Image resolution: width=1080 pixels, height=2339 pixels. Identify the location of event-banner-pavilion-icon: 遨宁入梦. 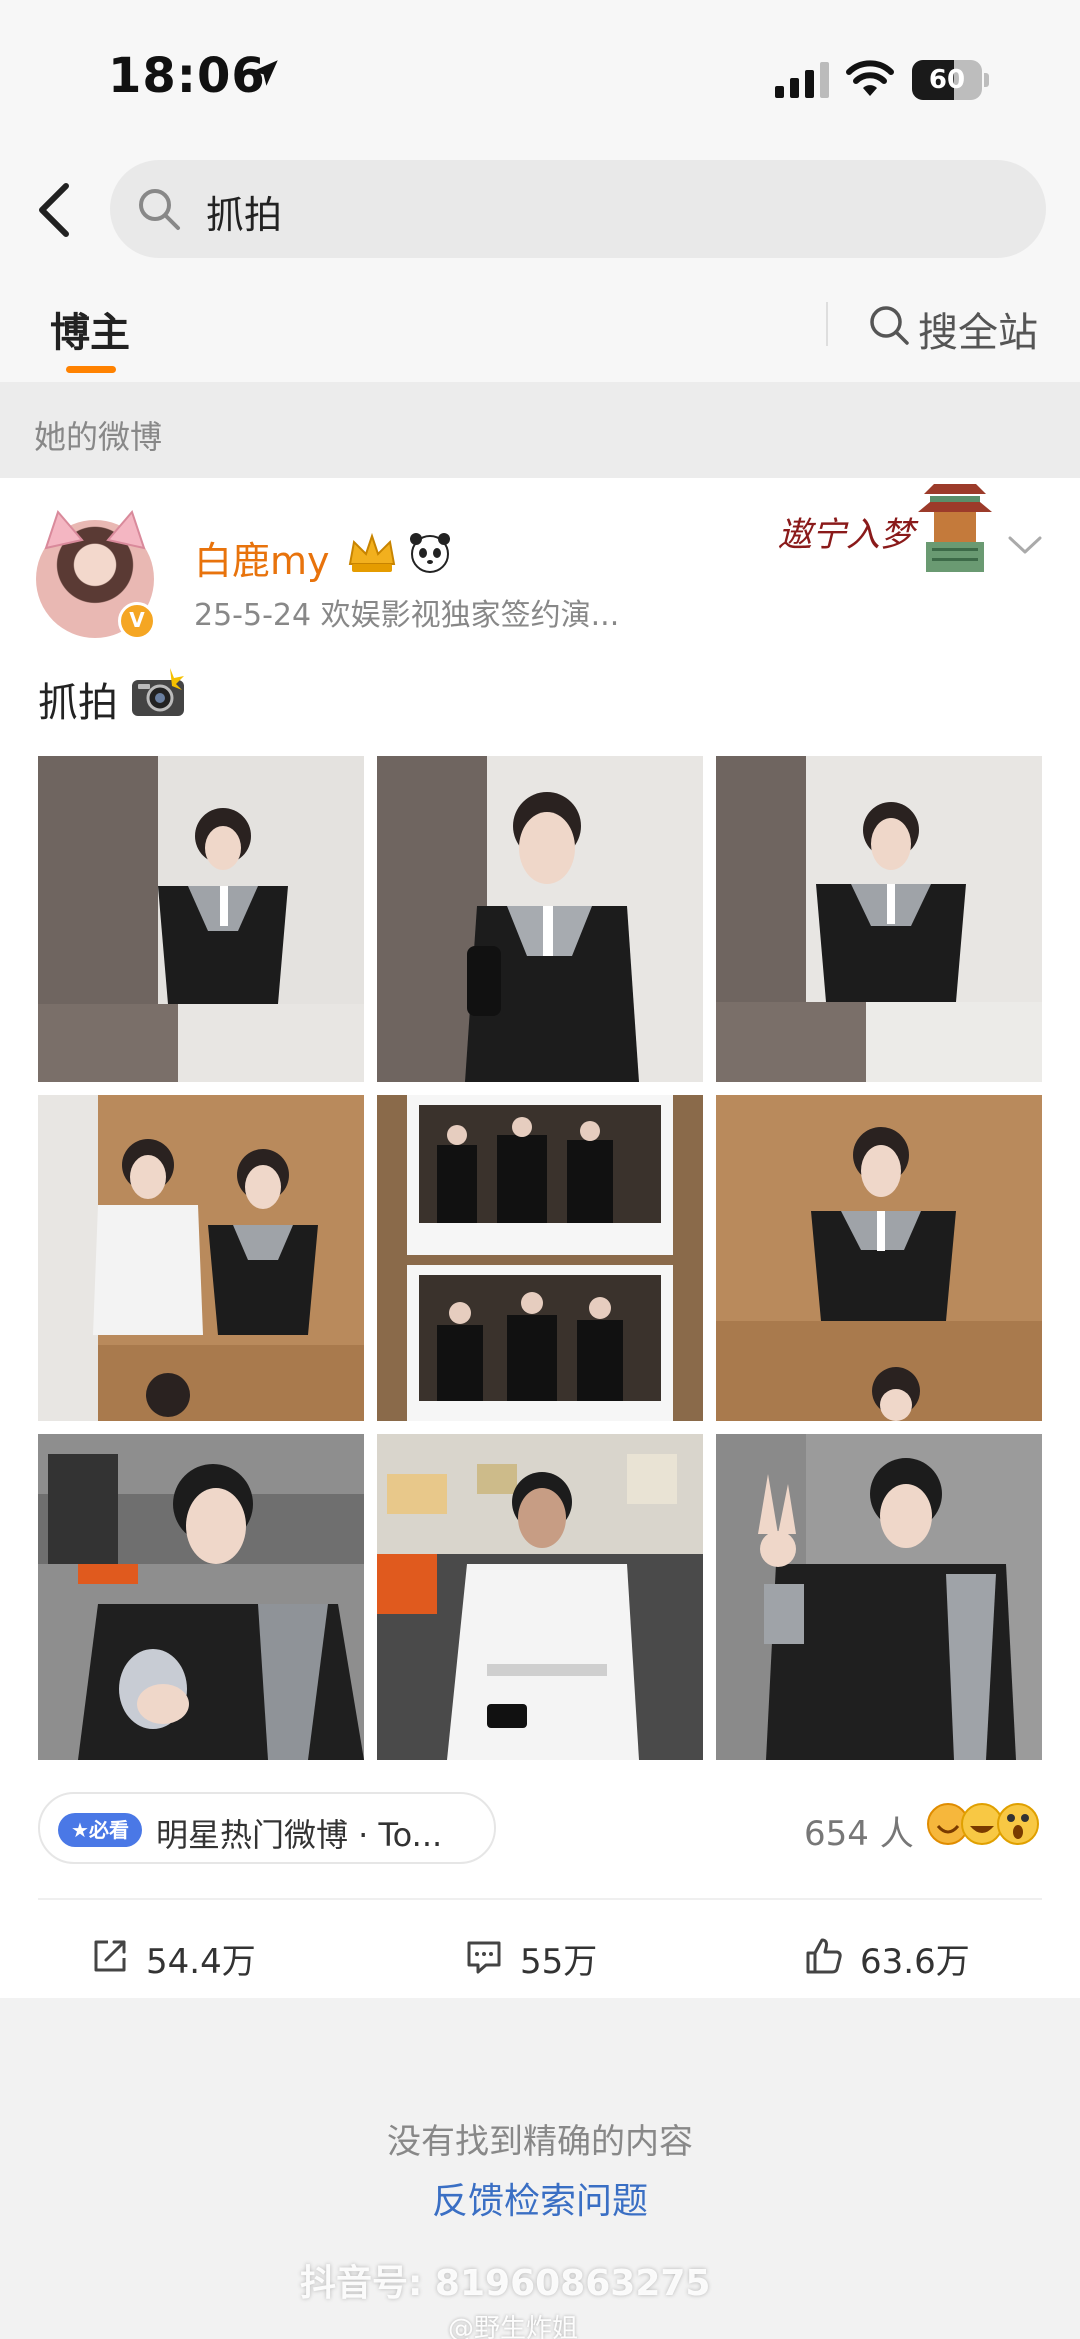
(886, 528).